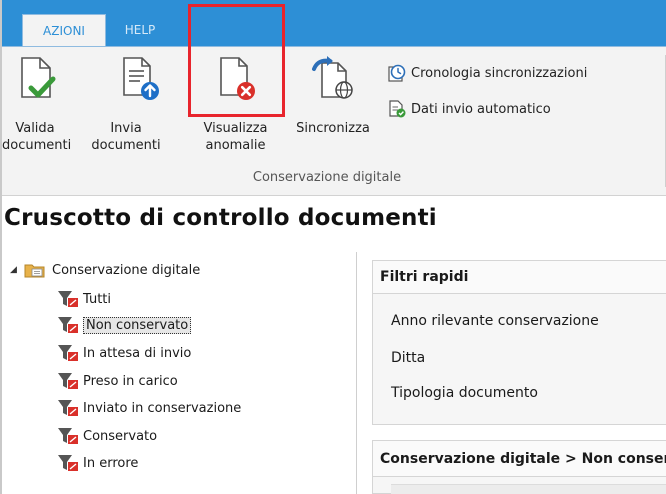 This screenshot has width=666, height=494. I want to click on filtri-rapidi-header: Filtri rapidi, so click(519, 277).